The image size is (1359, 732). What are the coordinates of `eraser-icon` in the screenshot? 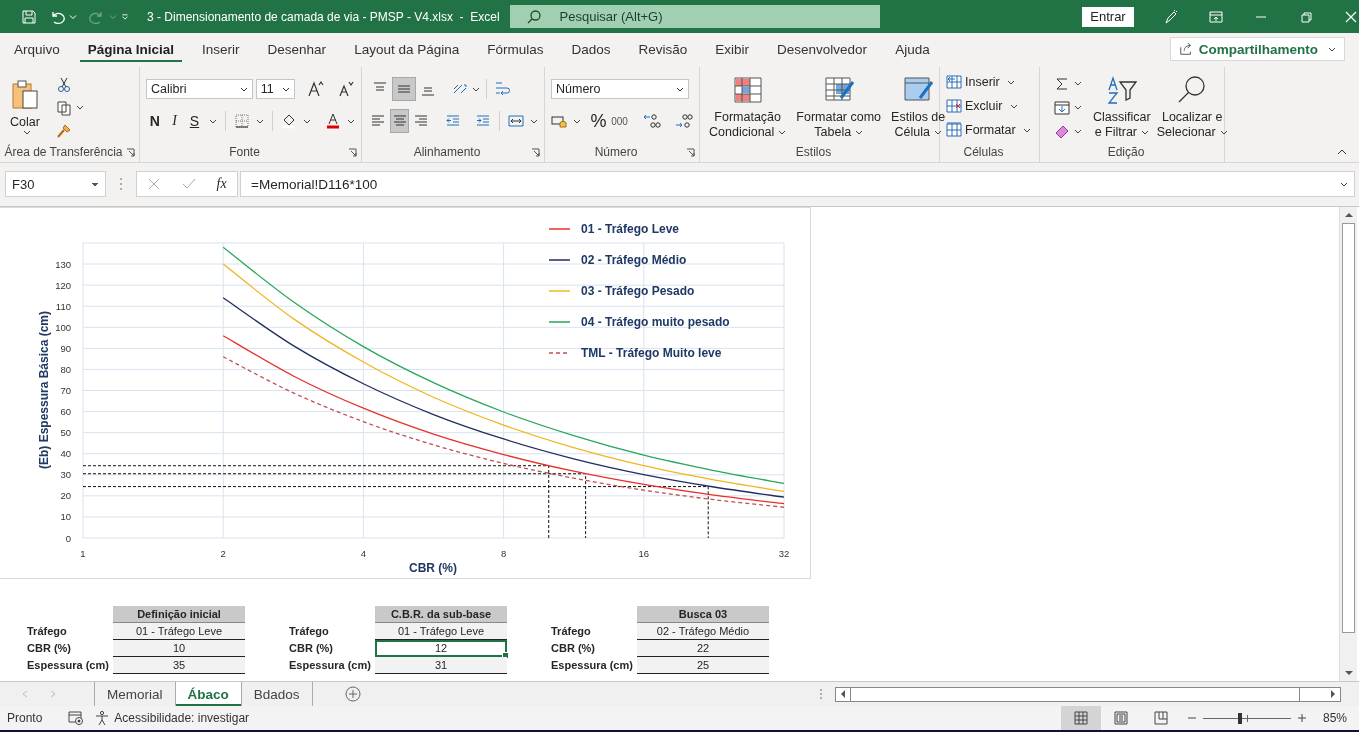 It's located at (1062, 131).